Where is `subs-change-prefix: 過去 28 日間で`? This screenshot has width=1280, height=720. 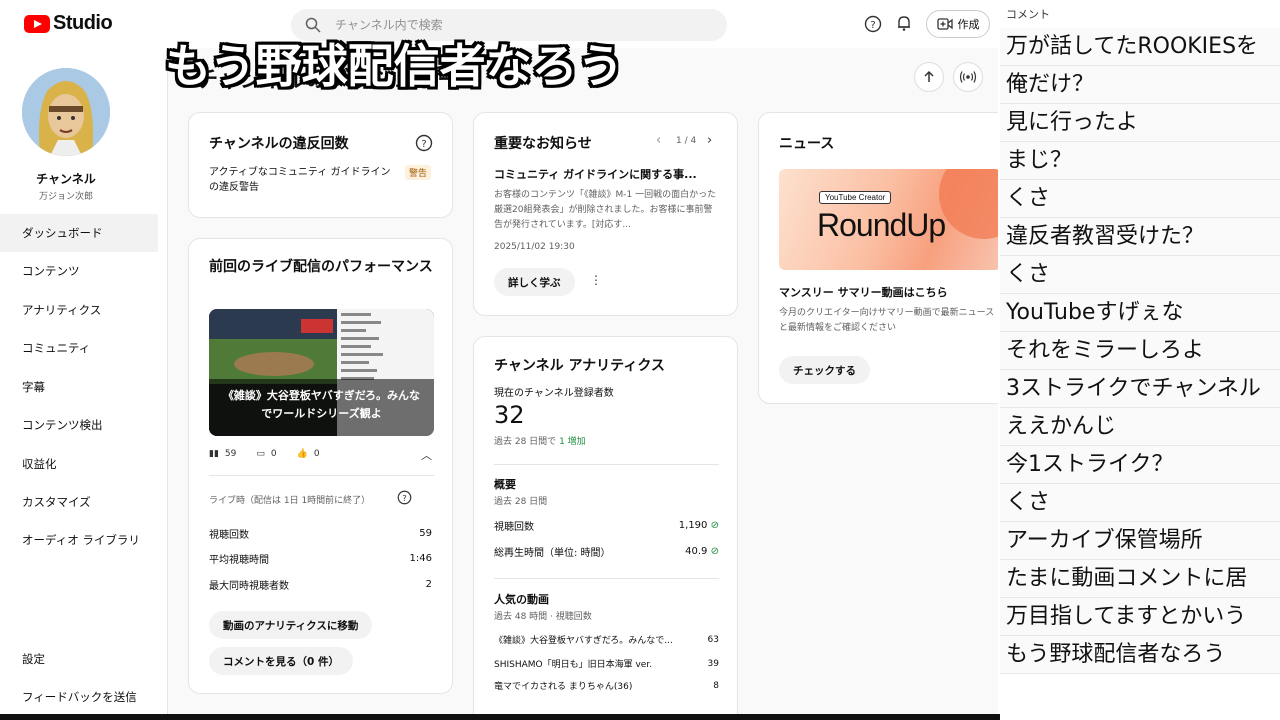 subs-change-prefix: 過去 28 日間で is located at coordinates (525, 442).